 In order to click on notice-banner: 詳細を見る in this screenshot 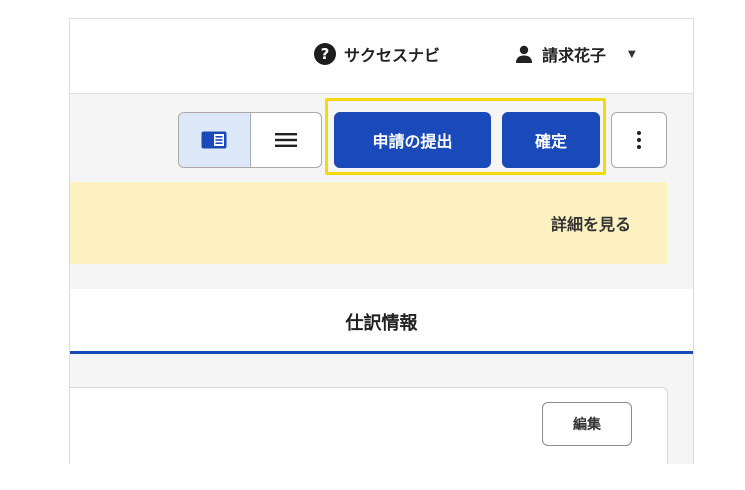, I will do `click(368, 223)`.